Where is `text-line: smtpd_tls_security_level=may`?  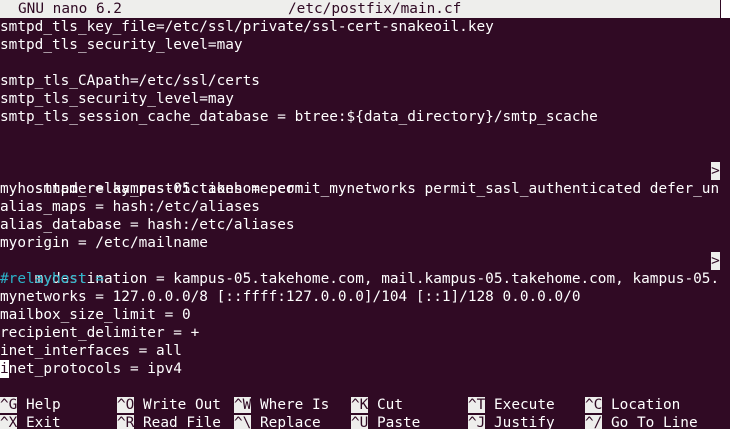
text-line: smtpd_tls_security_level=may is located at coordinates (121, 45).